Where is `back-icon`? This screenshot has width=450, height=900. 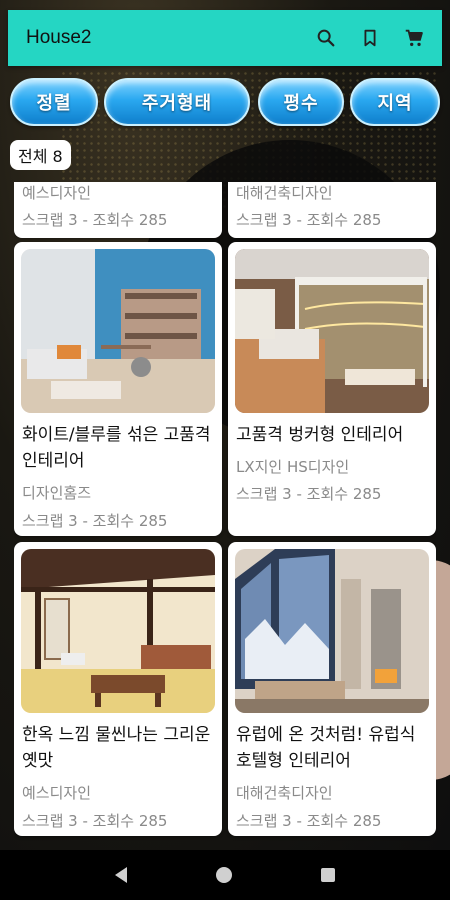 back-icon is located at coordinates (120, 875).